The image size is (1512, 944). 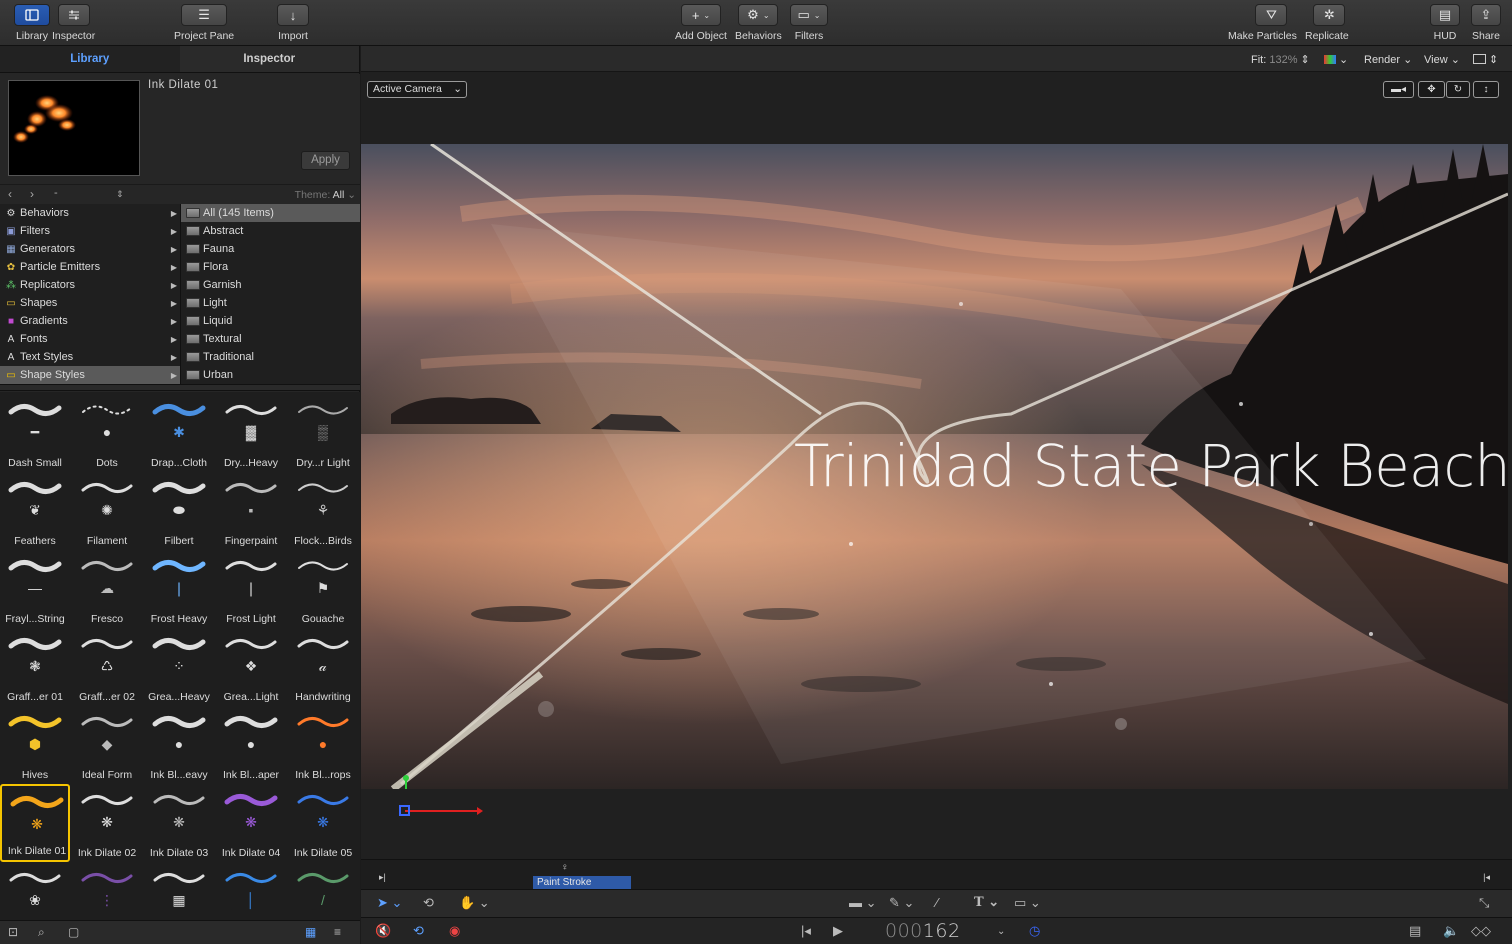 What do you see at coordinates (251, 667) in the screenshot?
I see `style-item: ❖ Grea...Light` at bounding box center [251, 667].